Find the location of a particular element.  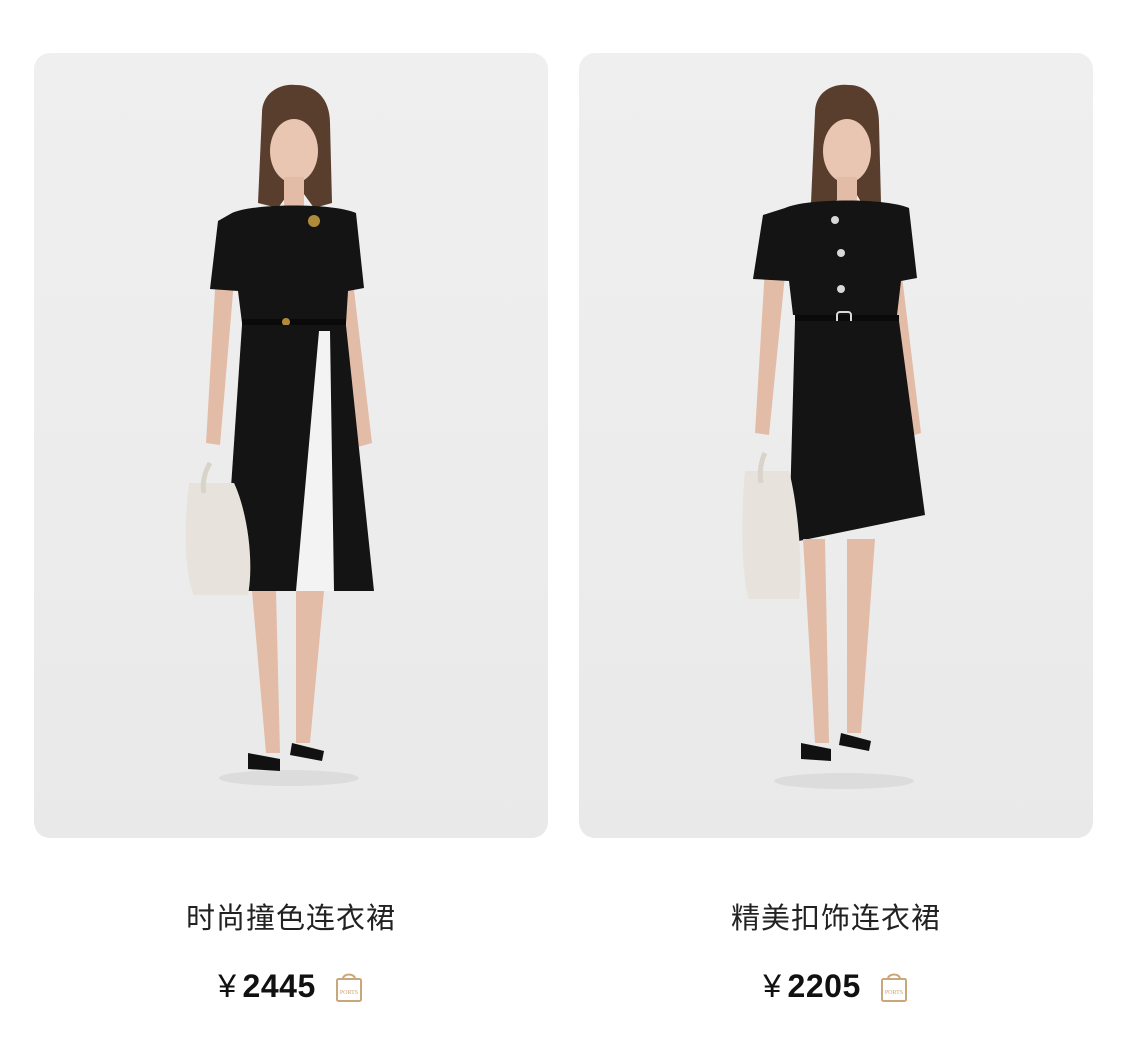

product-title: 时尚撞色连衣裙 is located at coordinates (291, 916).